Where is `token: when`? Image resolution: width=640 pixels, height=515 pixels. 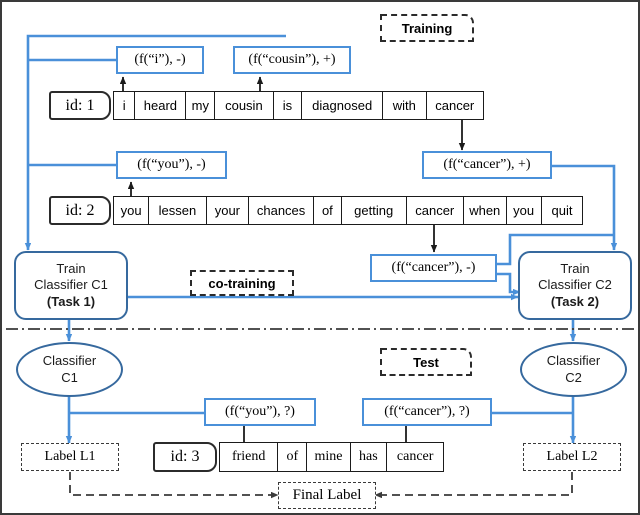
token: when is located at coordinates (484, 210).